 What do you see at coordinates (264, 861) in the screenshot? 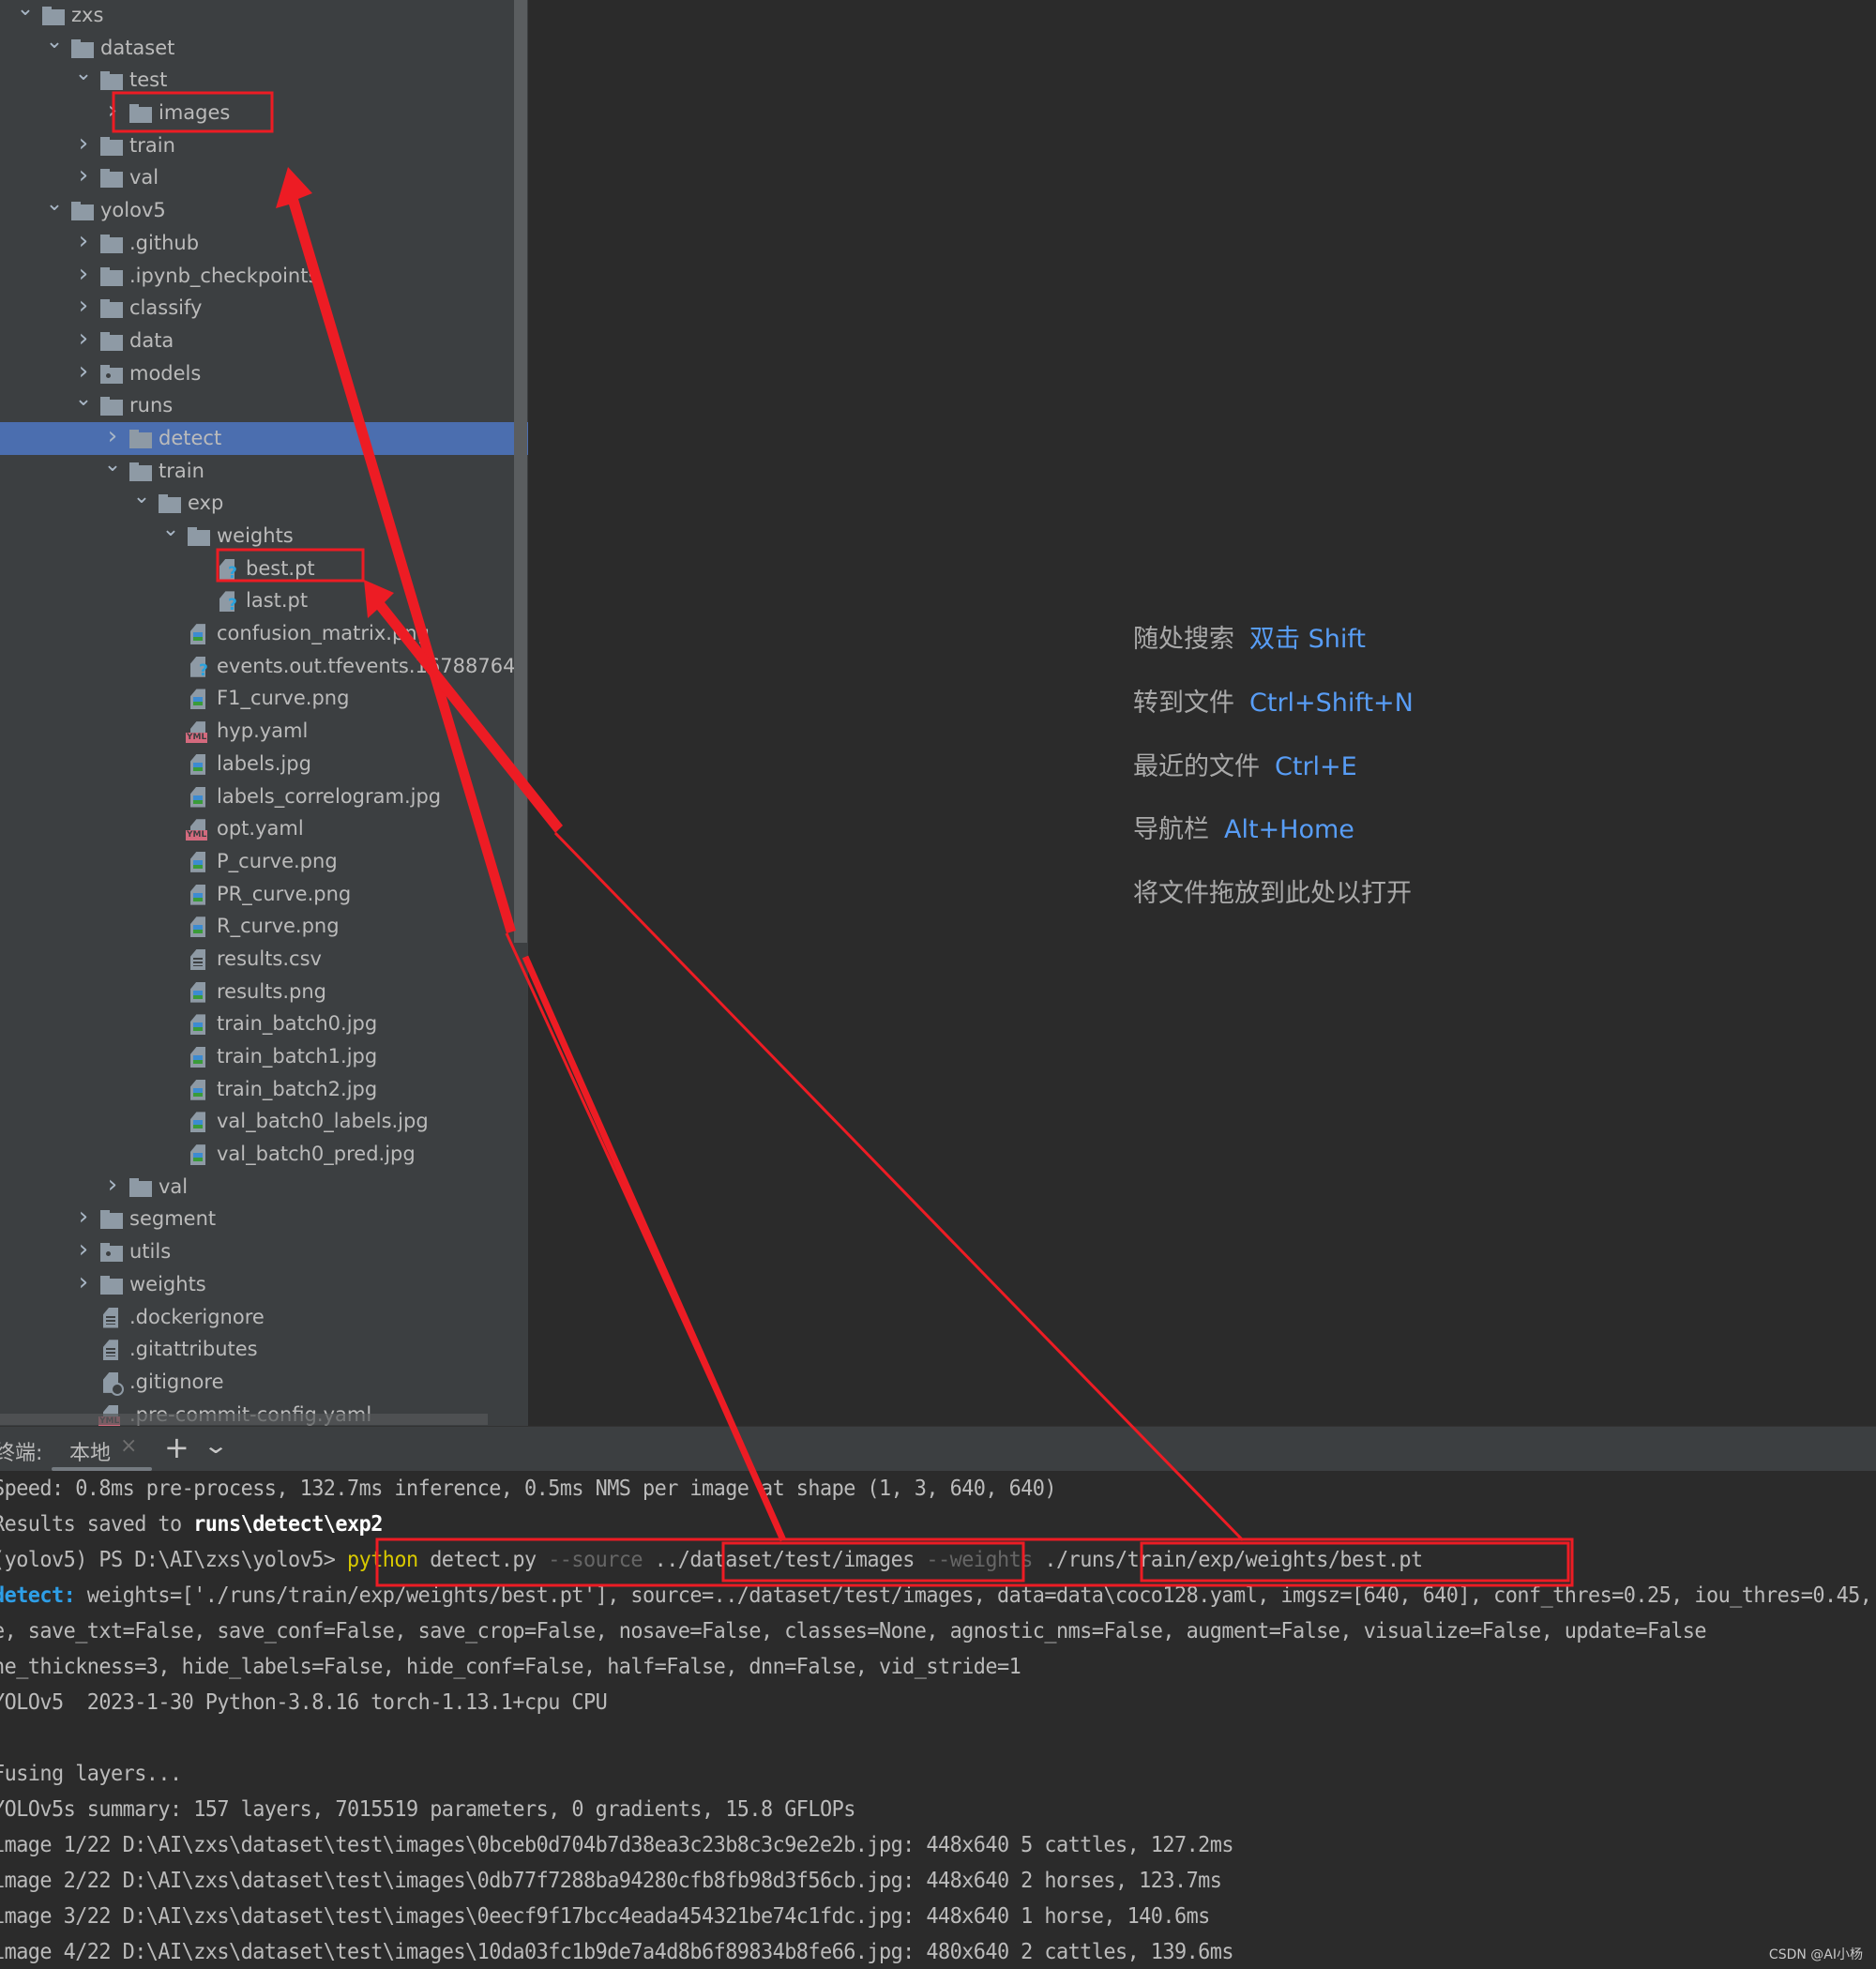
I see `tree-item: P_curve.png` at bounding box center [264, 861].